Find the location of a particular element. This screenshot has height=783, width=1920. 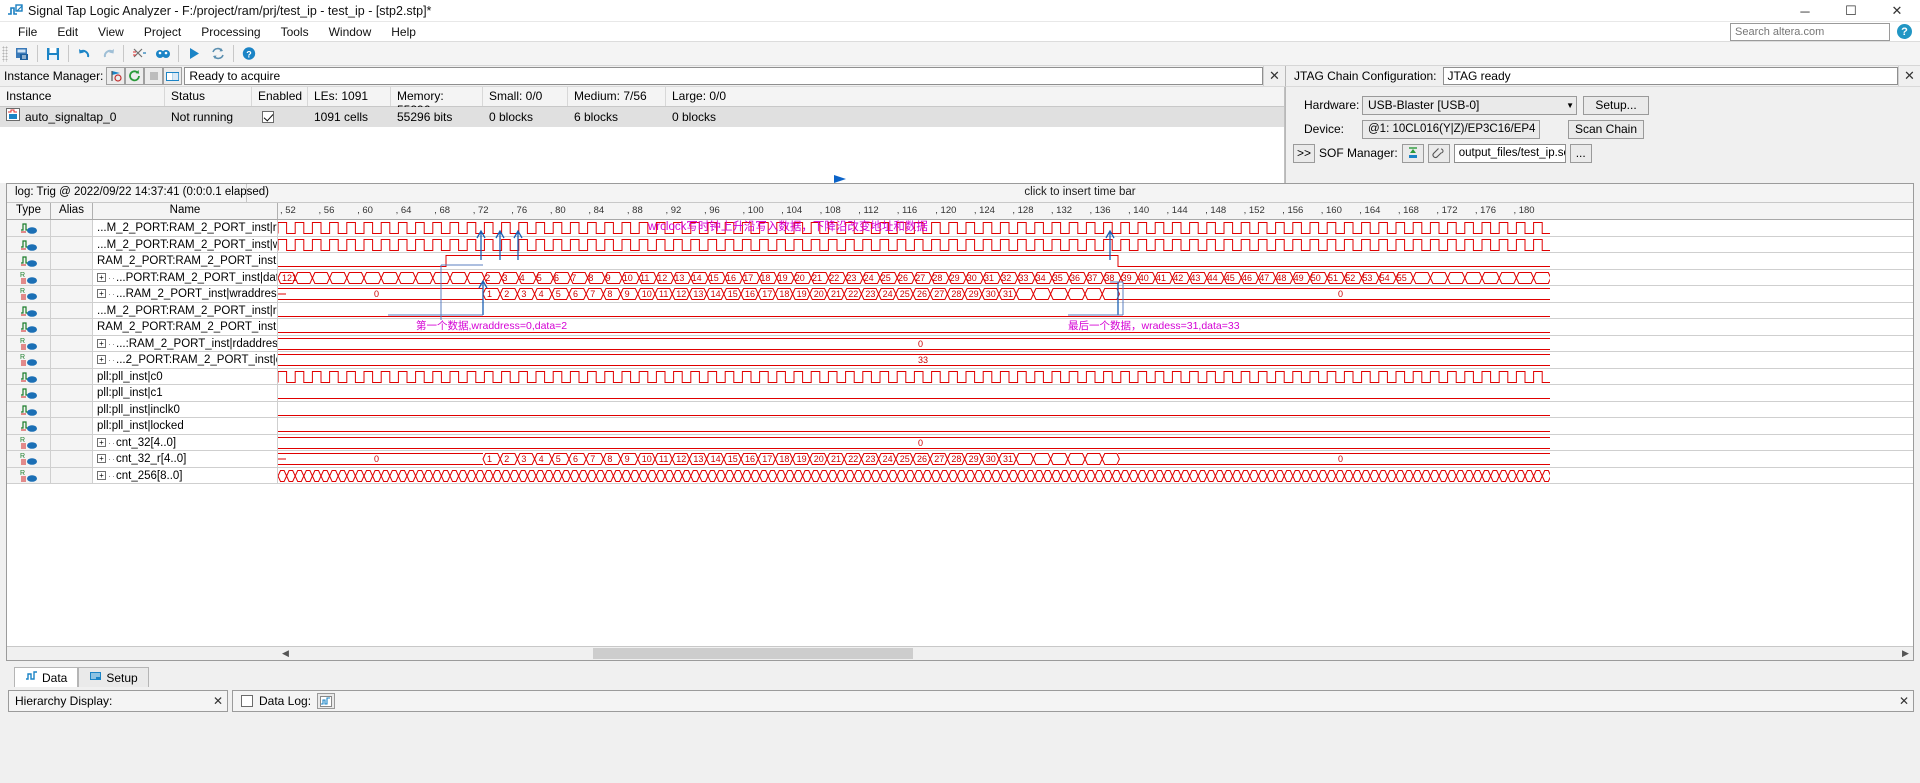

signal-row: pll:pll_inst|locked is located at coordinates (960, 426).